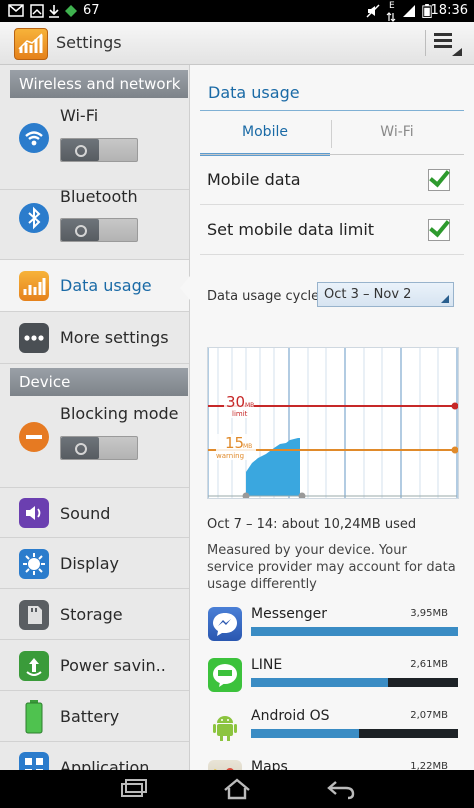 The image size is (474, 808). I want to click on wifi-toggle, so click(99, 150).